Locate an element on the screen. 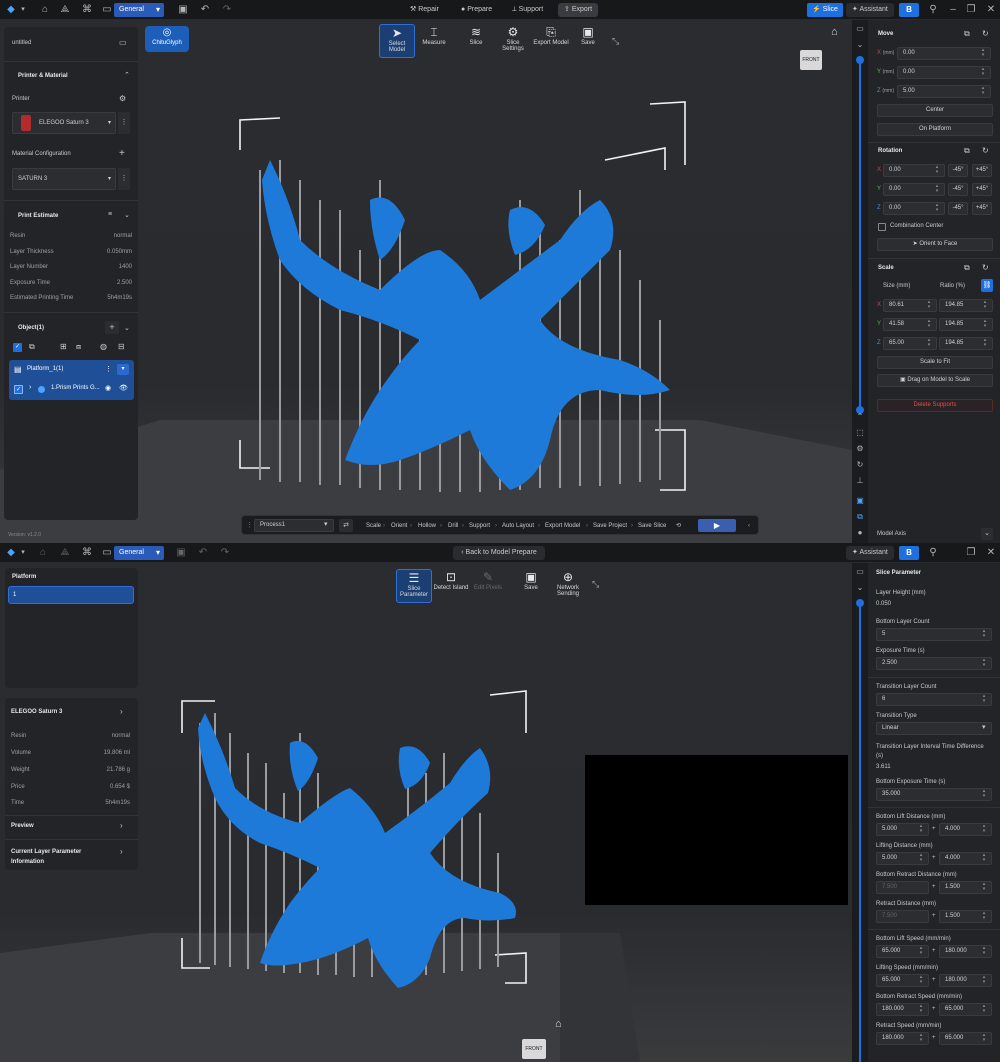  target-icon: ◉ is located at coordinates (108, 388).